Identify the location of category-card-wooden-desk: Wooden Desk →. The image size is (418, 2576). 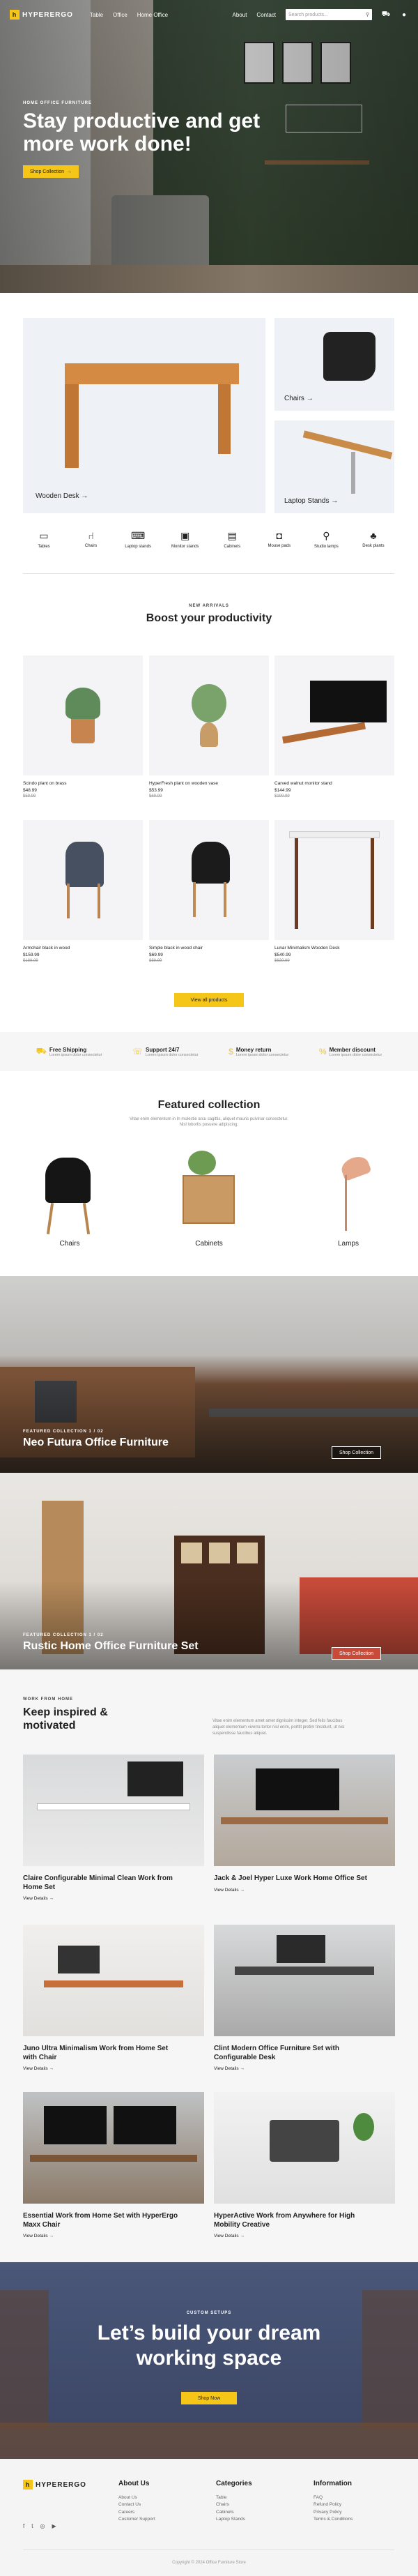
(144, 415).